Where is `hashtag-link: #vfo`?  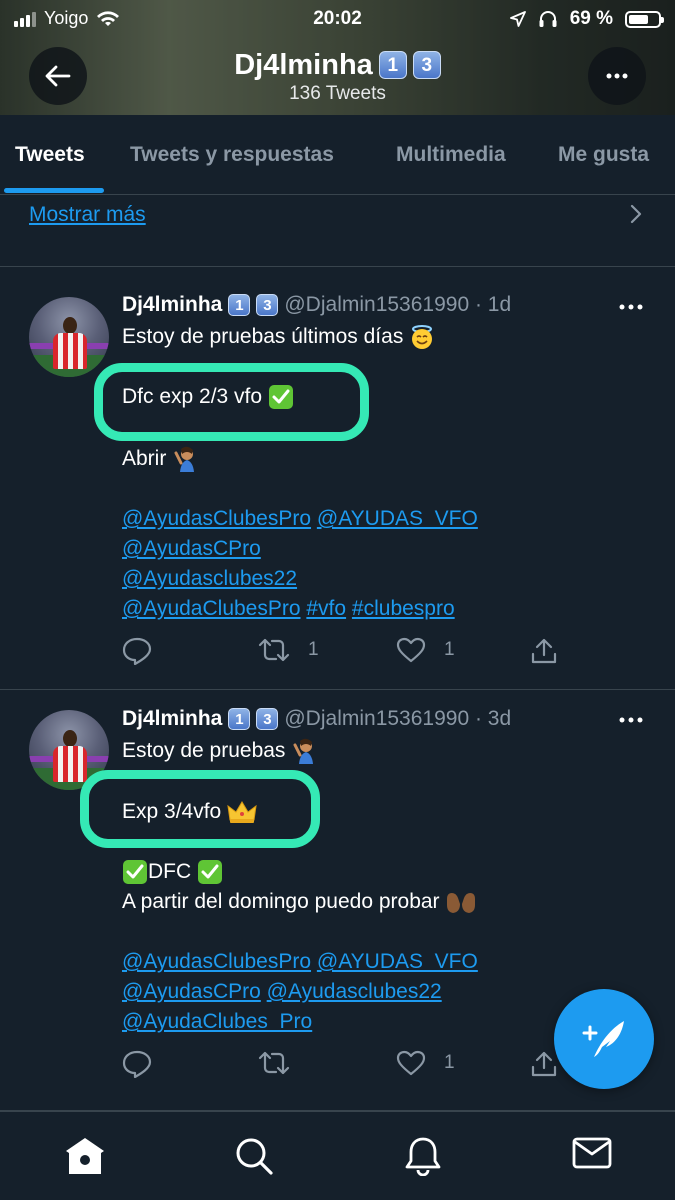
hashtag-link: #vfo is located at coordinates (326, 608).